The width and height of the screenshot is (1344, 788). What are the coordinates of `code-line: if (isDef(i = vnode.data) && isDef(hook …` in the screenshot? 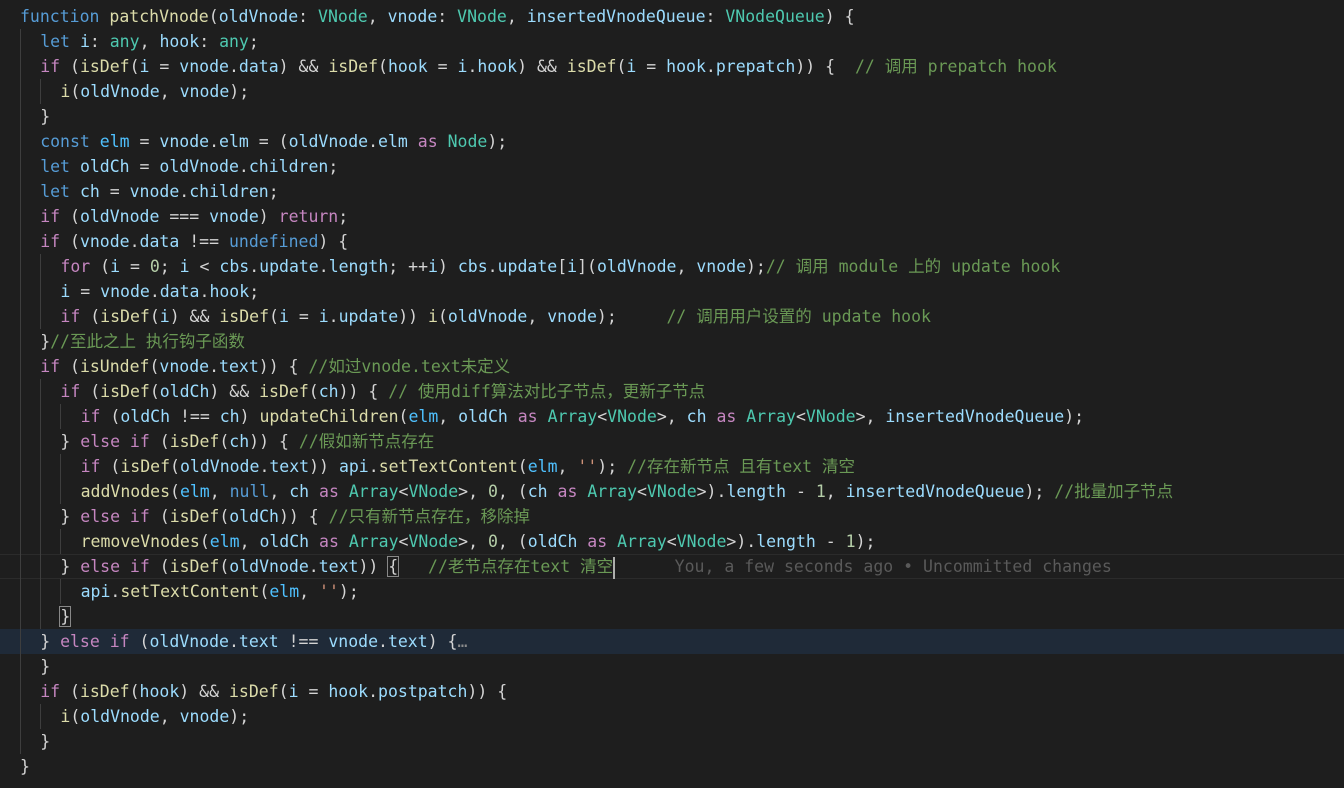 It's located at (672, 66).